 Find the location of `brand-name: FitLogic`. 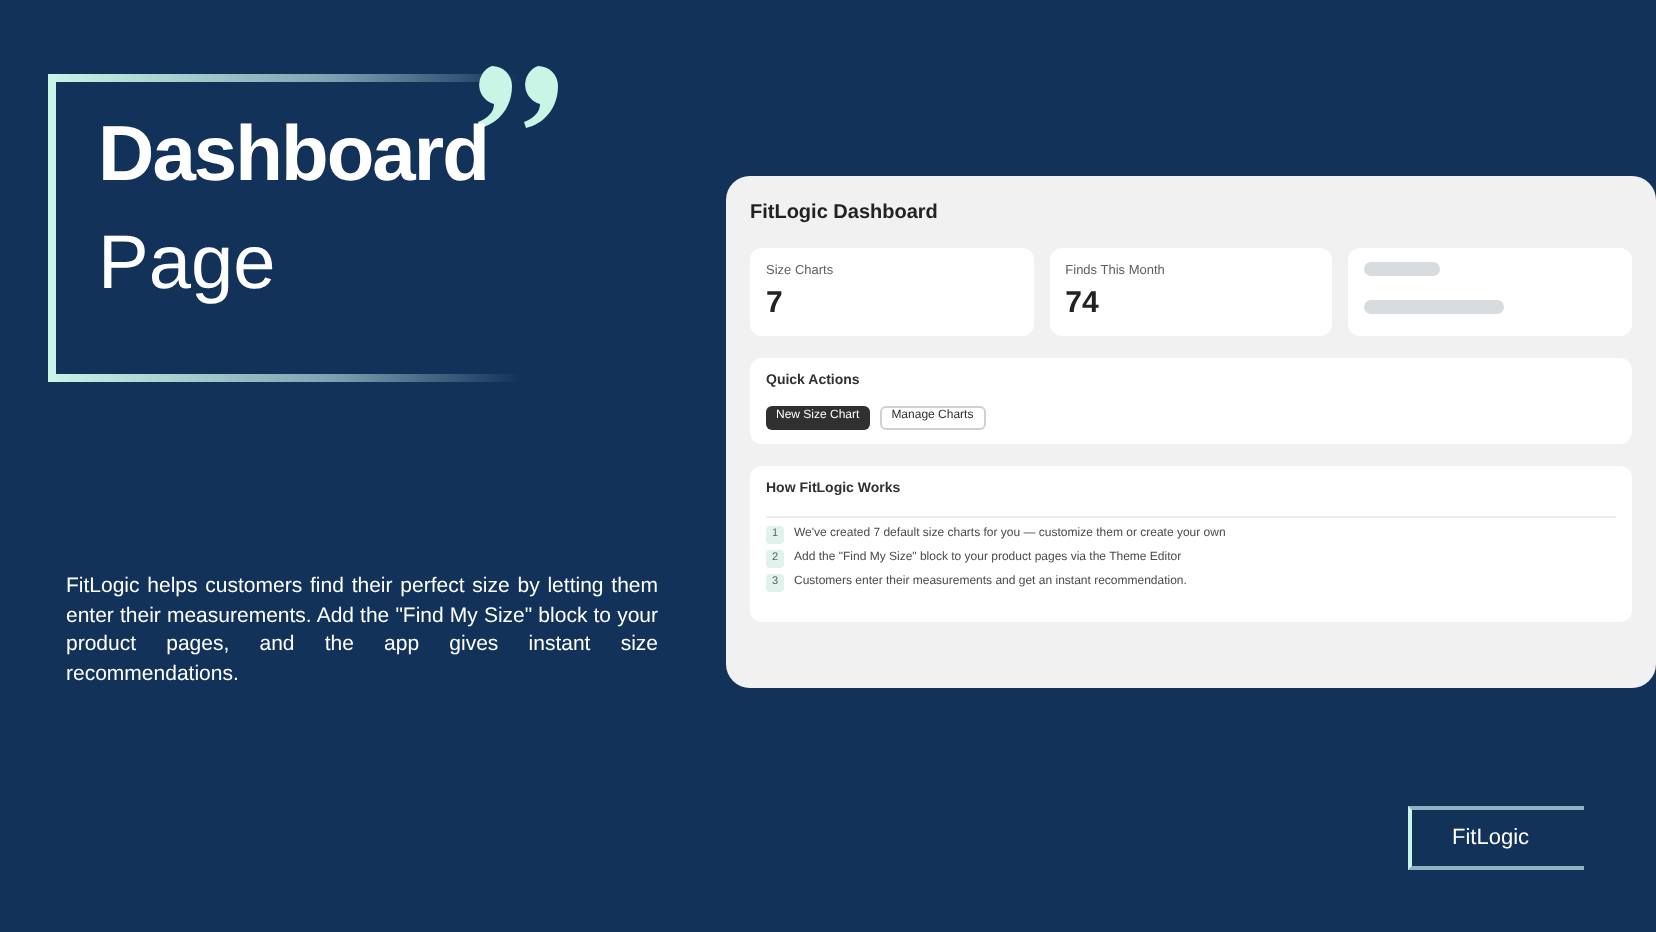

brand-name: FitLogic is located at coordinates (1491, 838).